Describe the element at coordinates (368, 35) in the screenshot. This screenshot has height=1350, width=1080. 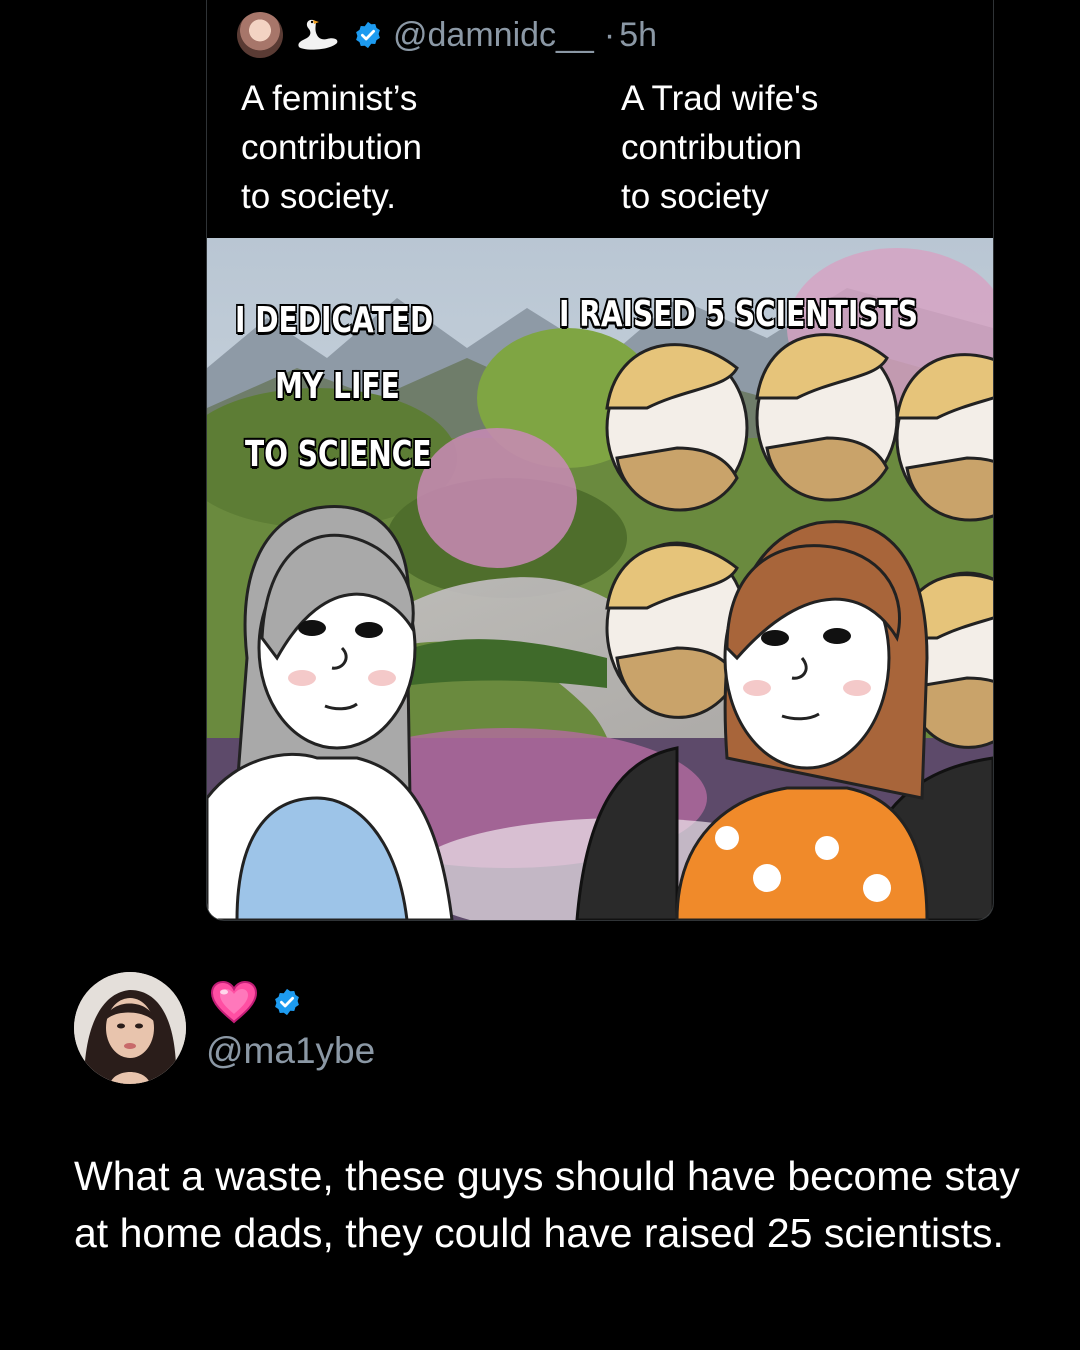
I see `verified-icon` at that location.